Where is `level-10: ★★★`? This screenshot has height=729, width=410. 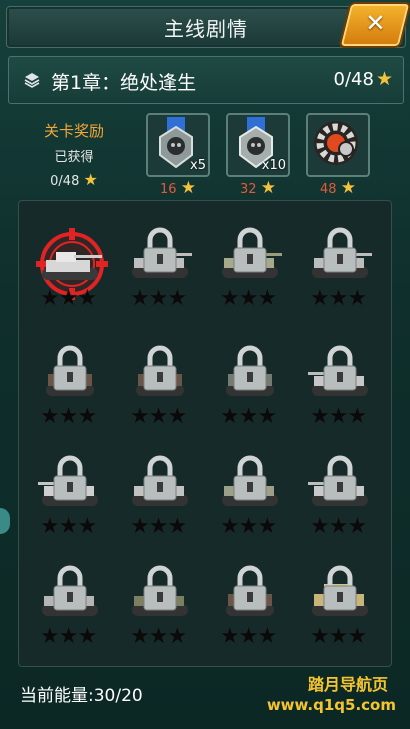 level-10: ★★★ is located at coordinates (160, 500).